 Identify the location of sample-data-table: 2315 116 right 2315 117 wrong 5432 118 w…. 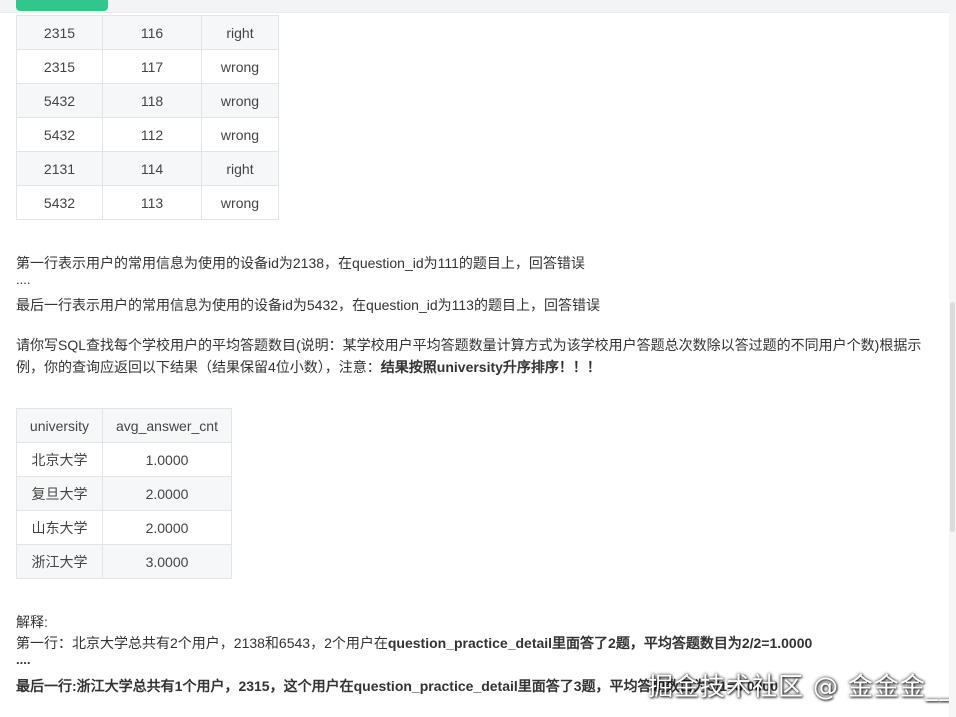
(147, 117).